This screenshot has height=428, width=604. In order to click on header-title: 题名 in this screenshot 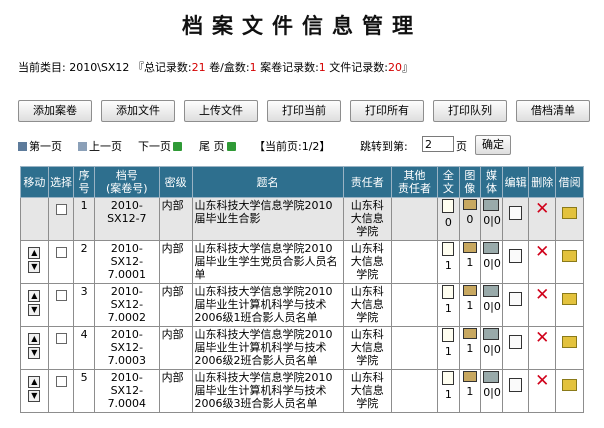, I will do `click(267, 182)`.